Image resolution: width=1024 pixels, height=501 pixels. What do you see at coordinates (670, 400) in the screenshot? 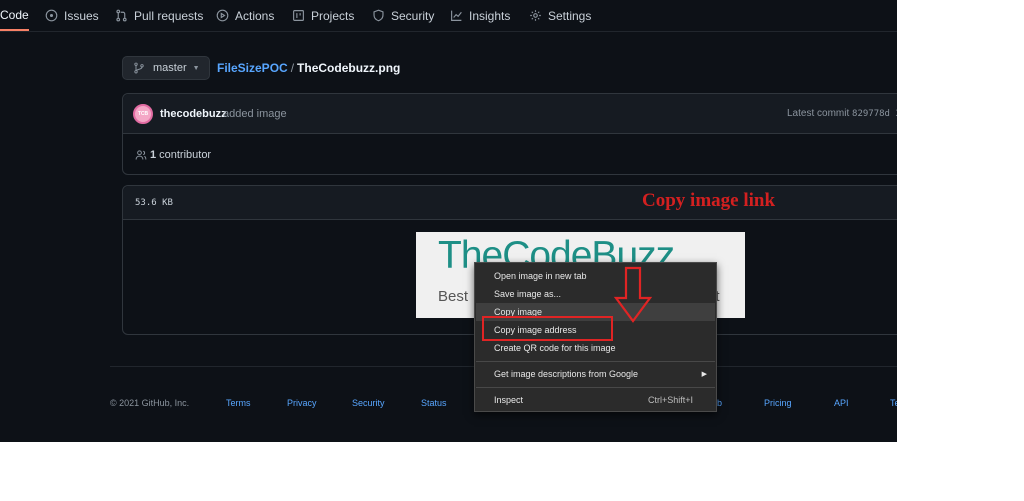
I see `menu-item-shortcut: Ctrl+Shift+I` at bounding box center [670, 400].